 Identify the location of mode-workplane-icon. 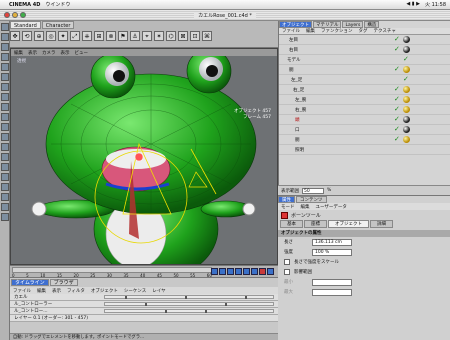
(5, 147).